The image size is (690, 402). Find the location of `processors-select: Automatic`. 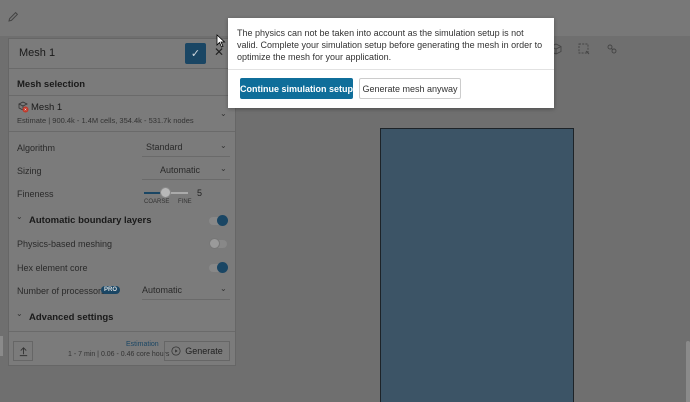

processors-select: Automatic is located at coordinates (162, 290).